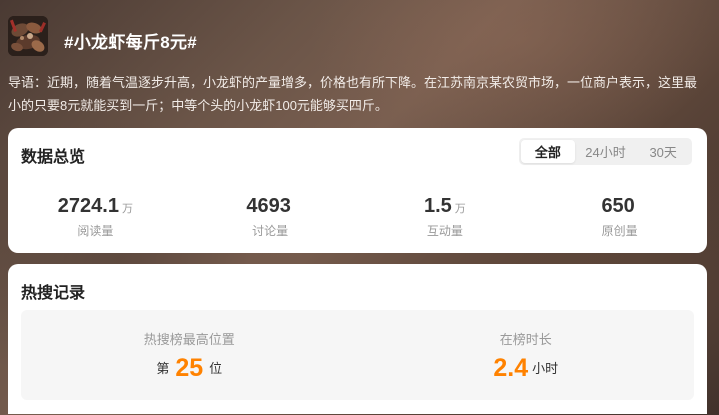 This screenshot has width=719, height=415. What do you see at coordinates (216, 368) in the screenshot?
I see `peak-rank-suffix: 位` at bounding box center [216, 368].